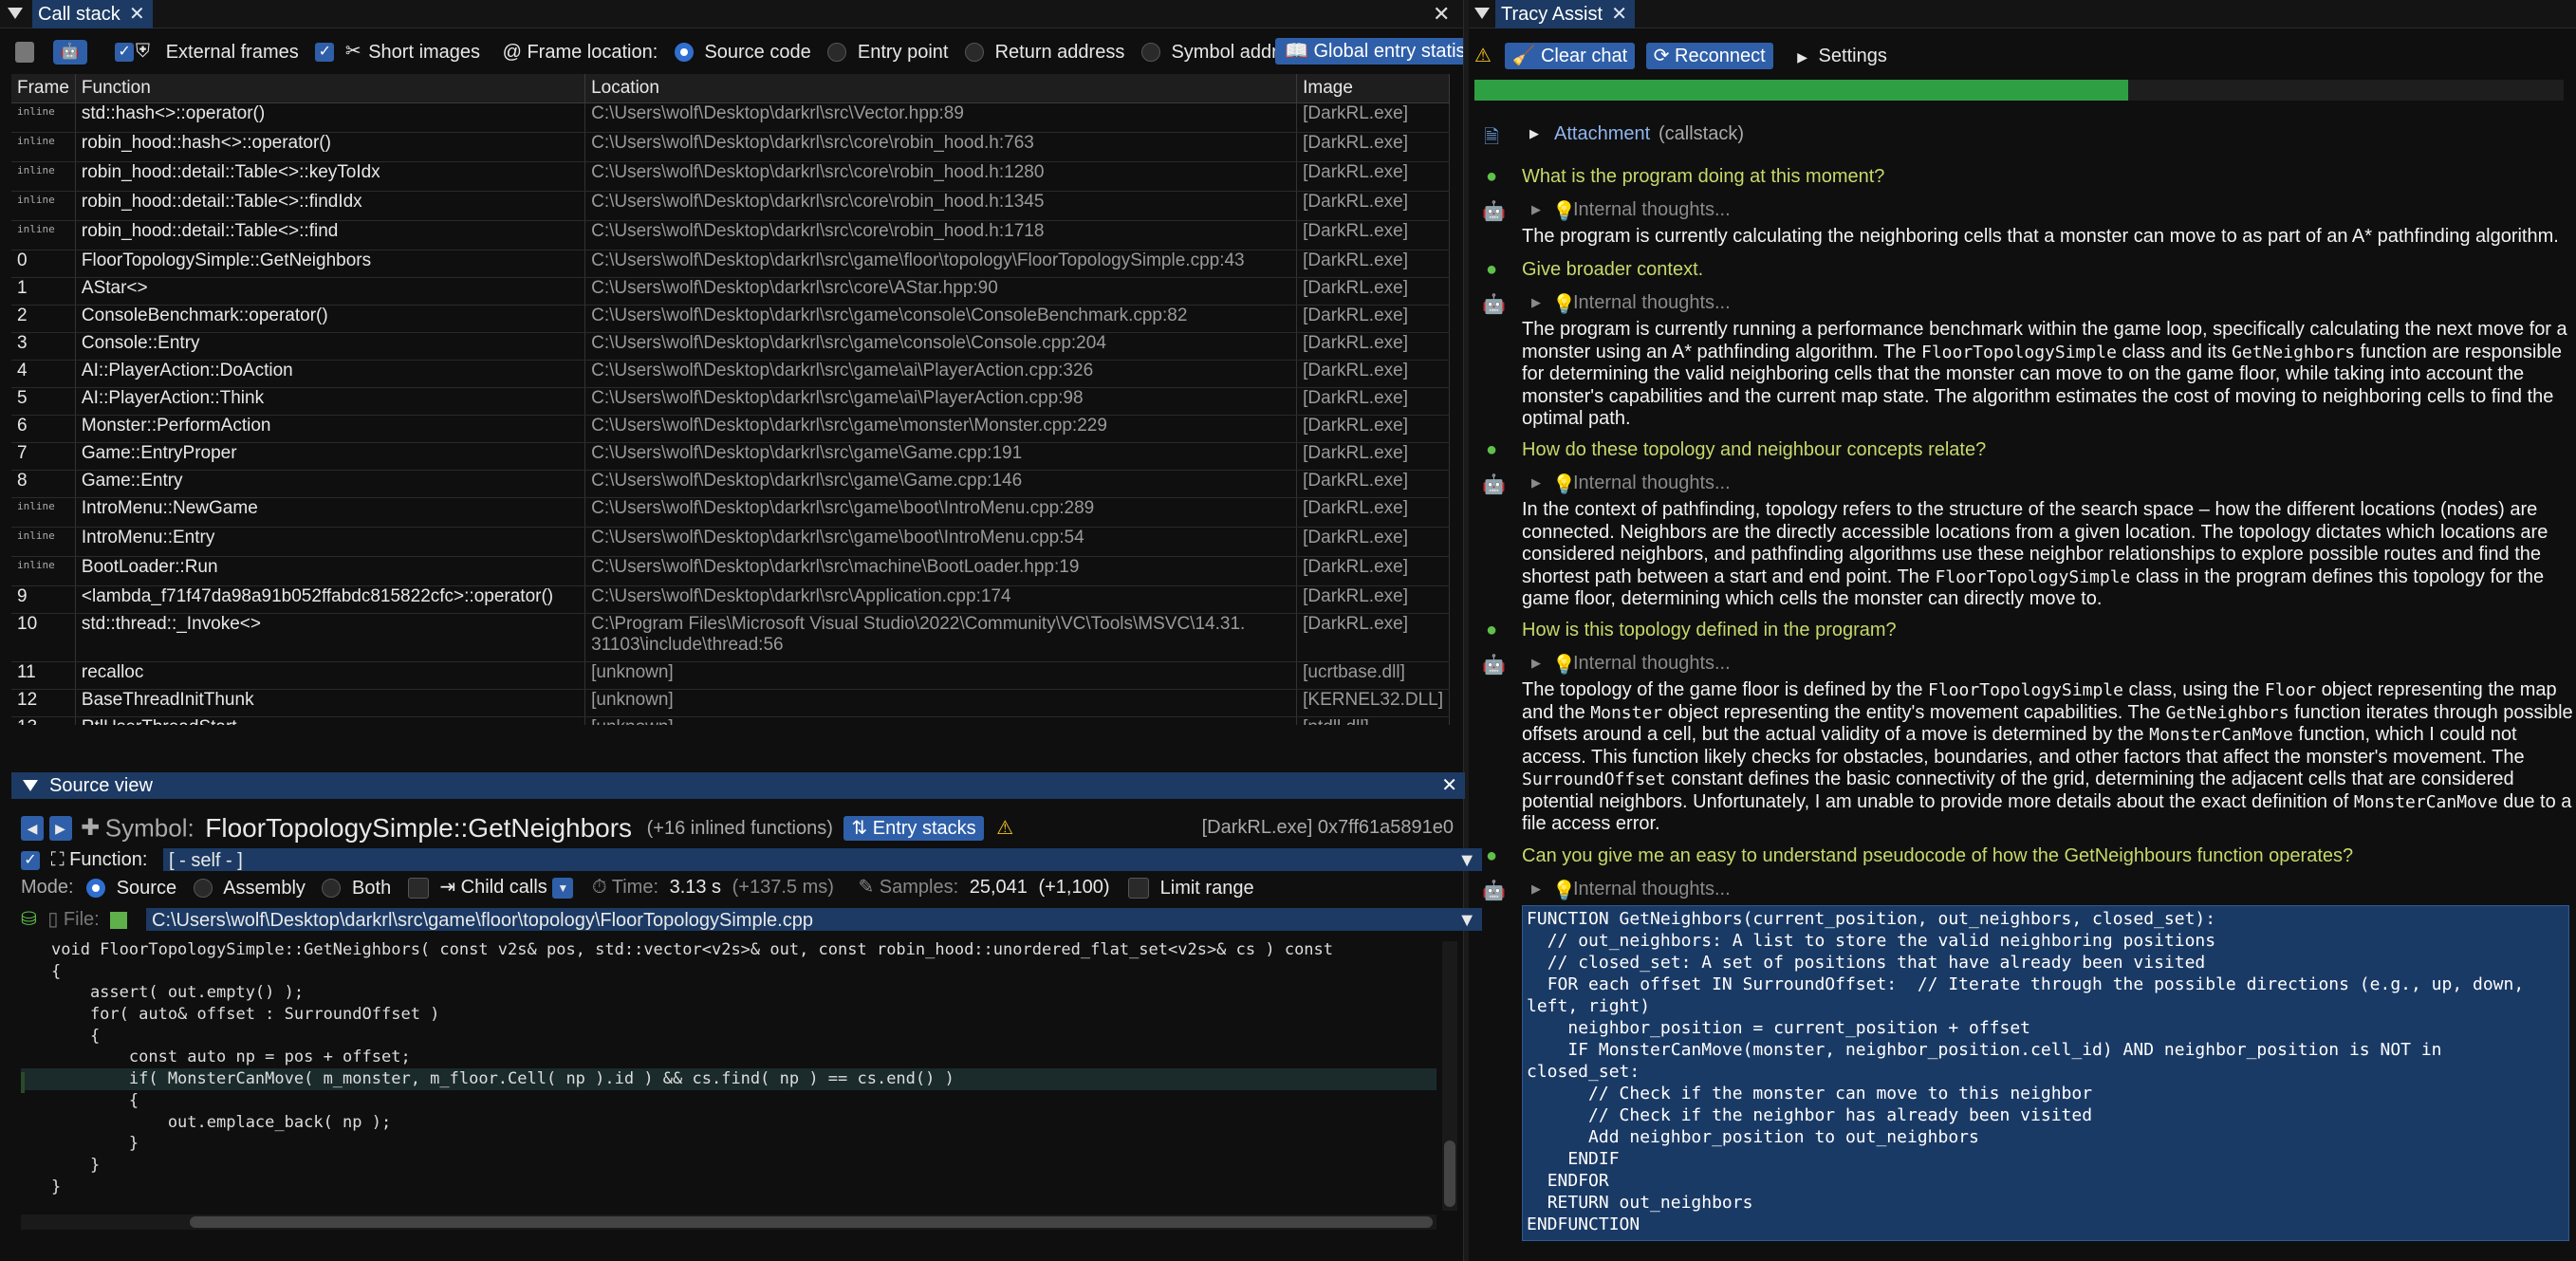 Image resolution: width=2576 pixels, height=1261 pixels. I want to click on tab-callstack: Call stack ✕, so click(92, 14).